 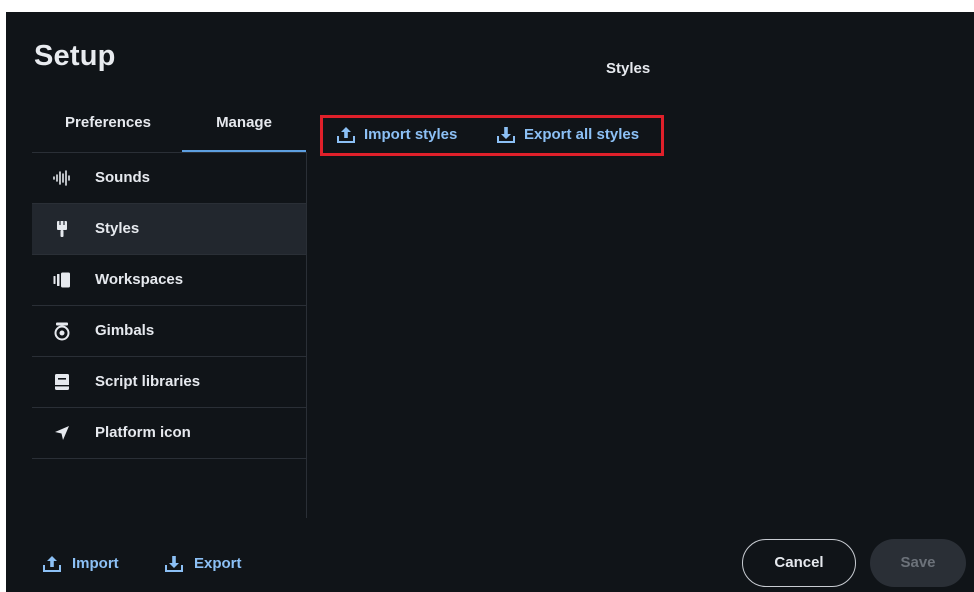 What do you see at coordinates (62, 382) in the screenshot?
I see `book-icon` at bounding box center [62, 382].